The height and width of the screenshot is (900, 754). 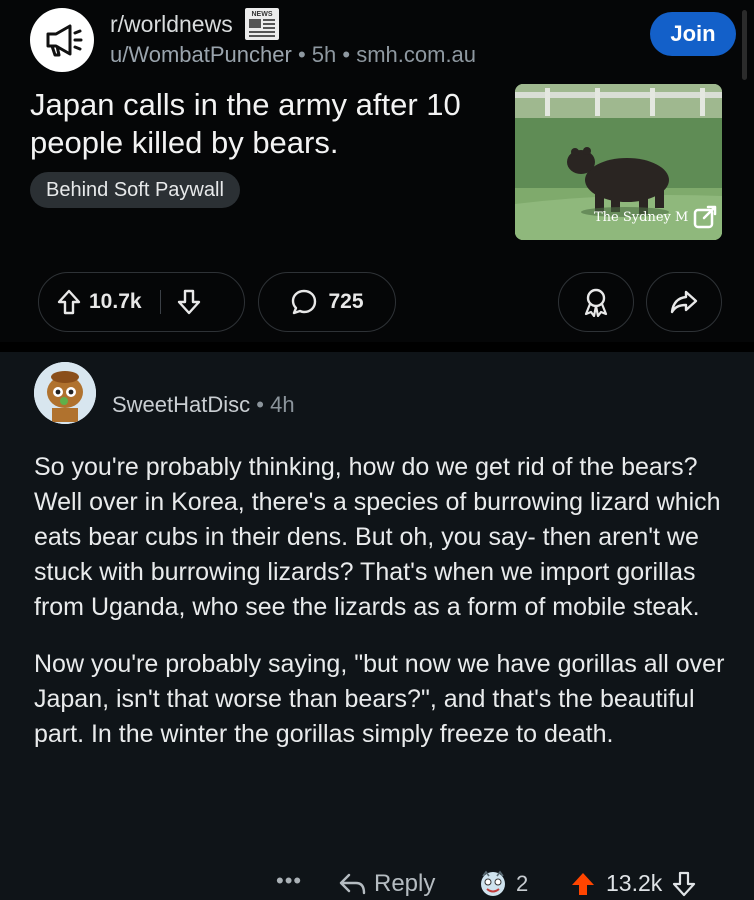 I want to click on comment-awards: 2, so click(x=503, y=884).